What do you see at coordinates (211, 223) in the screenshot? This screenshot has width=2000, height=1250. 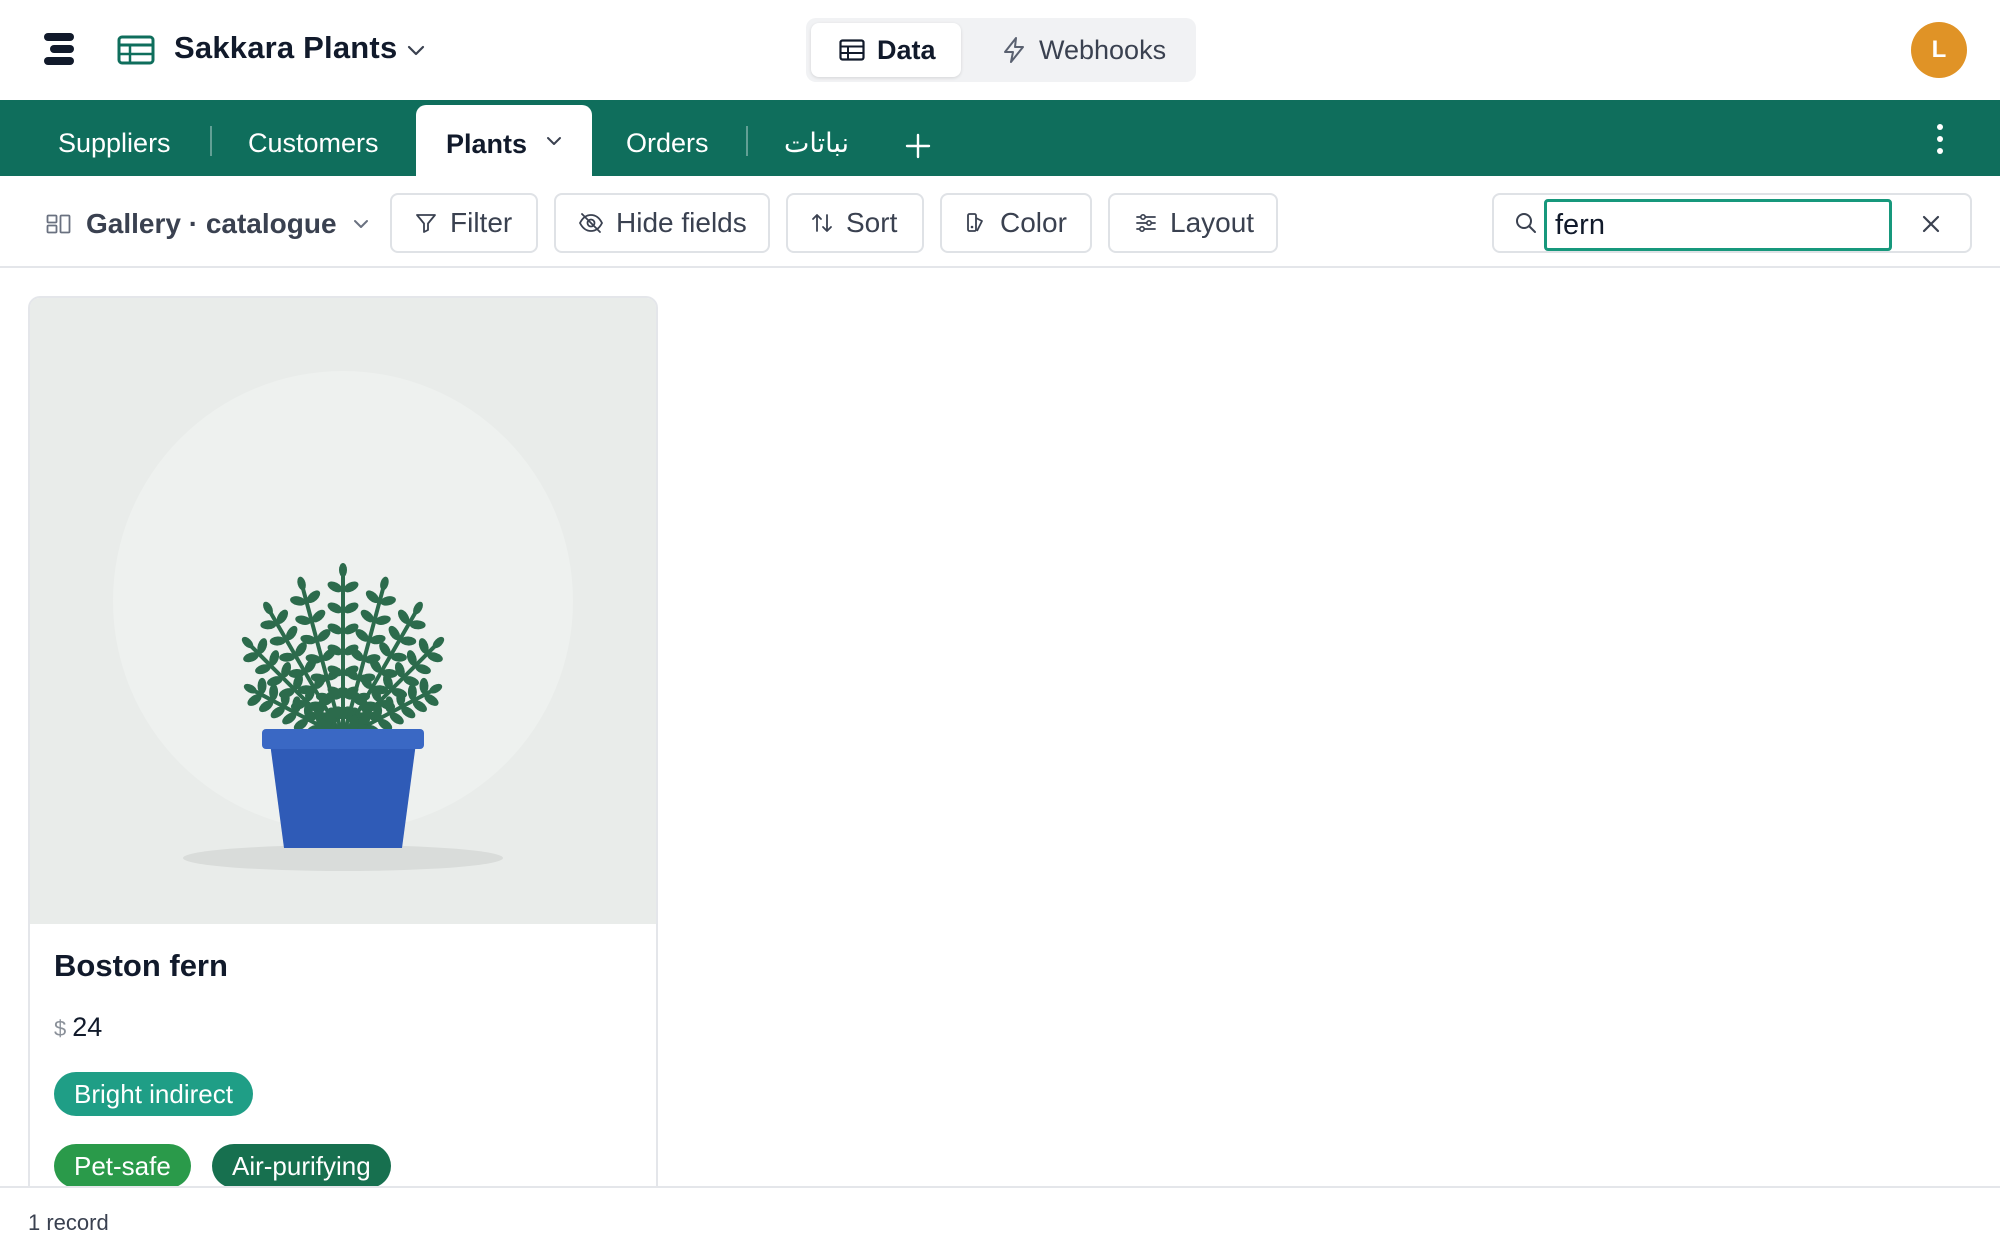 I see `view-name: Gallery · catalogue` at bounding box center [211, 223].